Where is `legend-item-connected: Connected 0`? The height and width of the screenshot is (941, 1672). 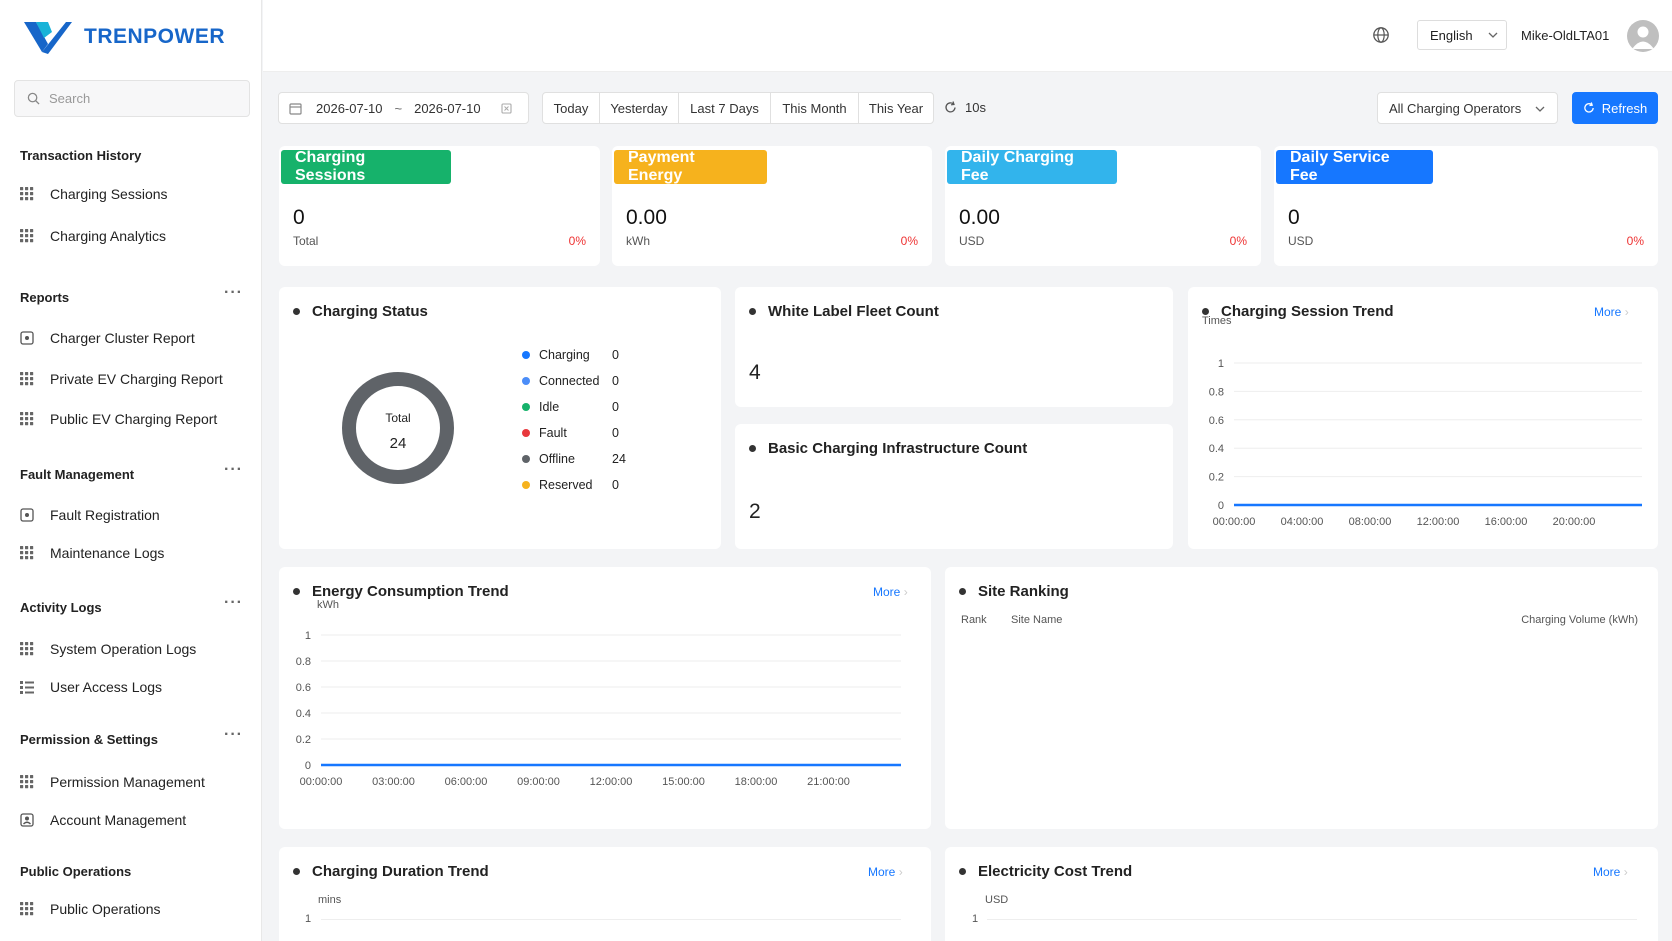
legend-item-connected: Connected 0 is located at coordinates (570, 381).